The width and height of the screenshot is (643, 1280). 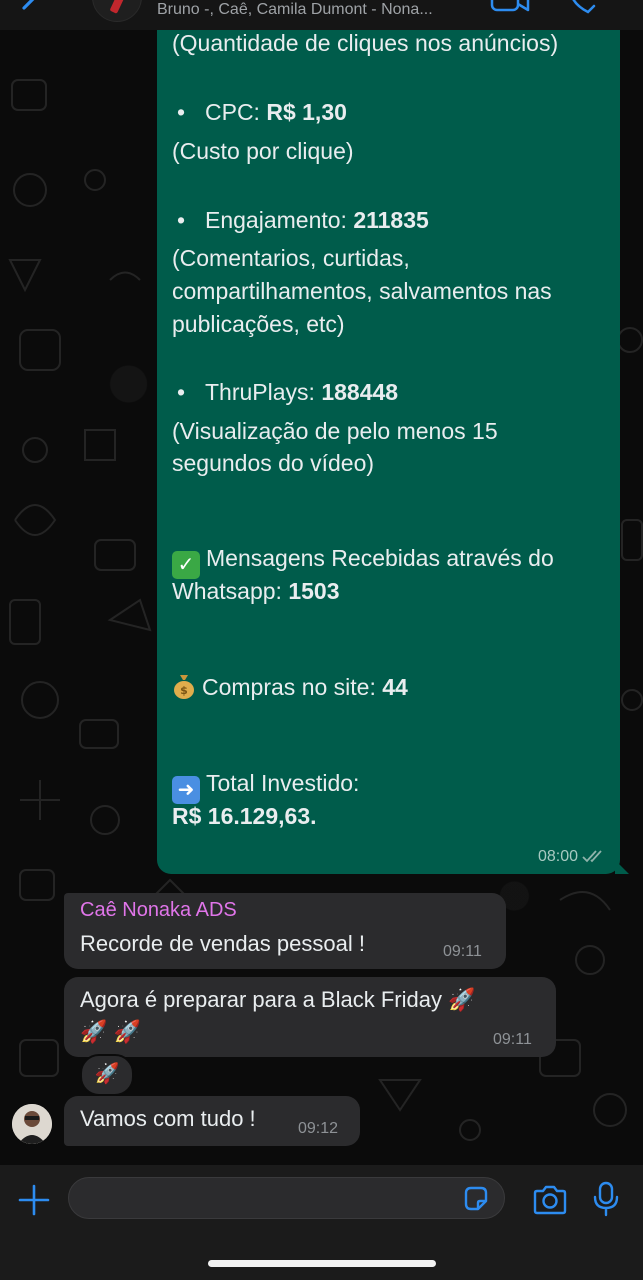 I want to click on home-indicator, so click(x=322, y=1263).